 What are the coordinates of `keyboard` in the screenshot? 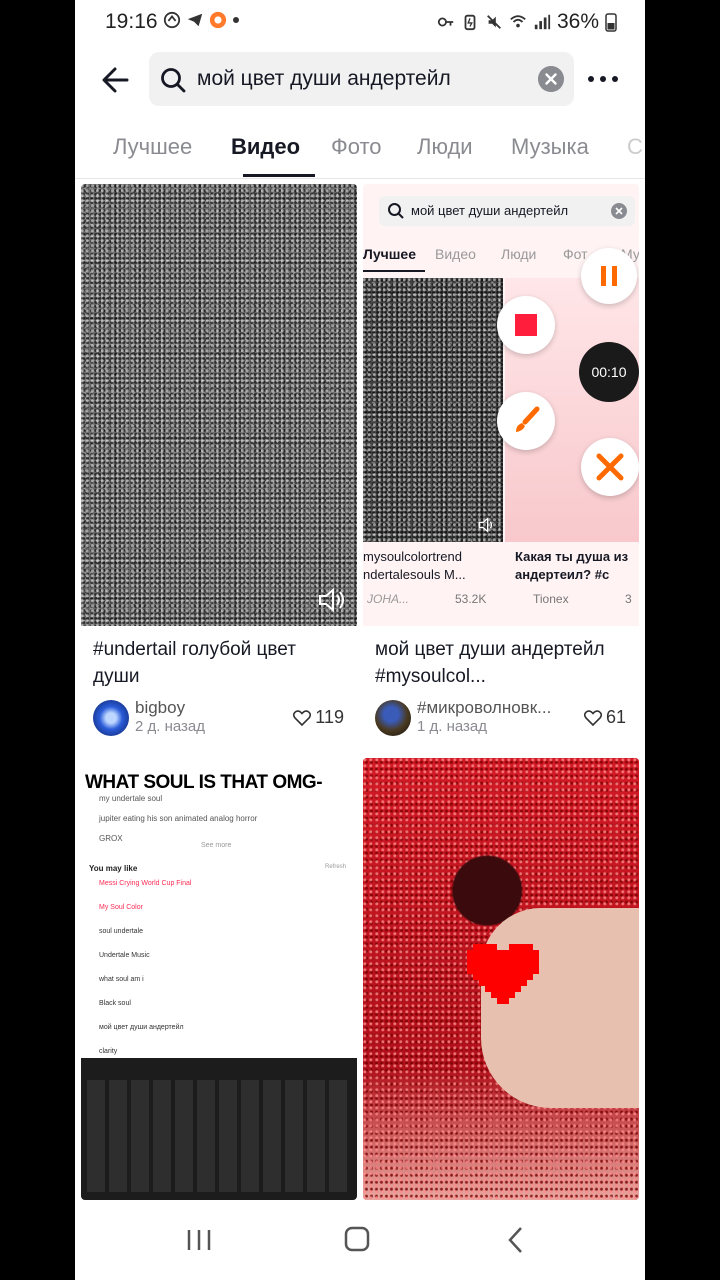 It's located at (219, 1129).